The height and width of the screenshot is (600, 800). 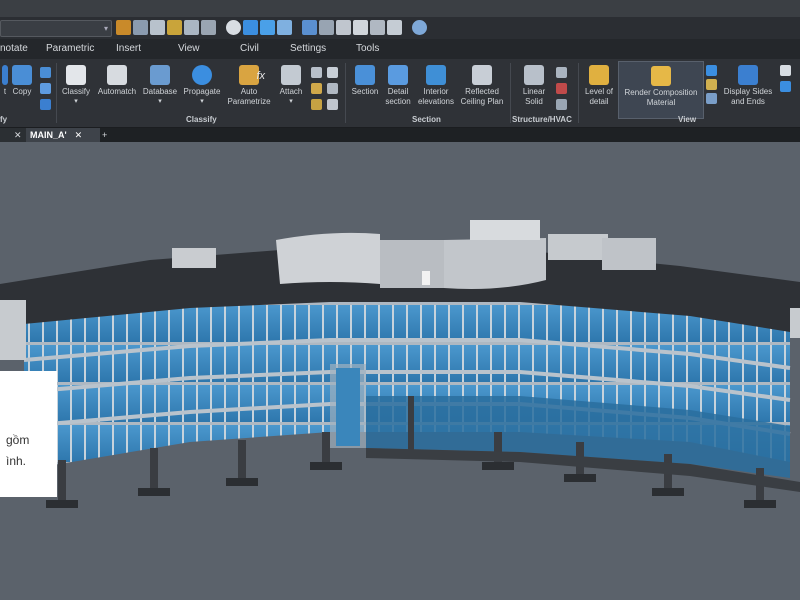 I want to click on view-box-icon, so click(x=785, y=86).